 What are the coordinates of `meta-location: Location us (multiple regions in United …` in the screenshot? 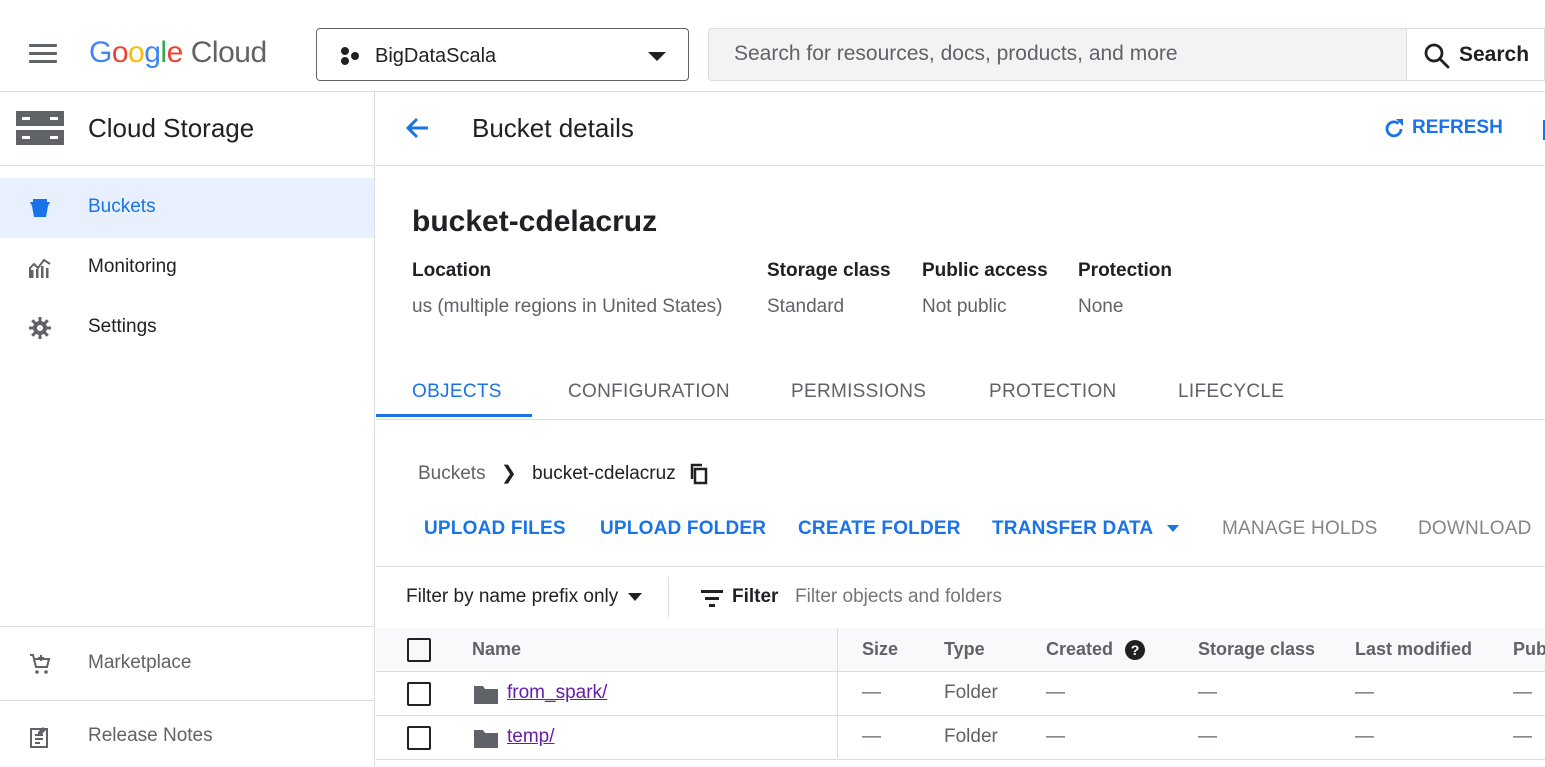 It's located at (567, 289).